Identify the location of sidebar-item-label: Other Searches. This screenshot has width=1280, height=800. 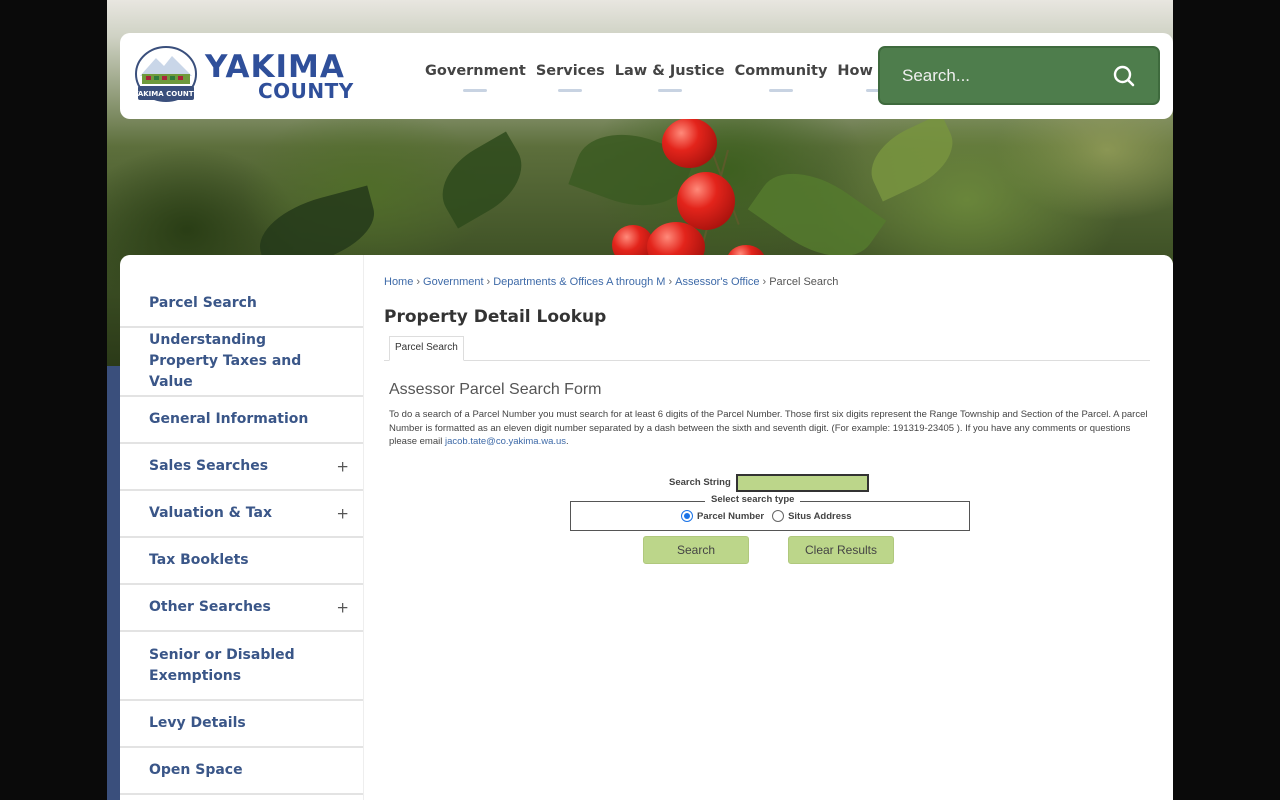
(210, 607).